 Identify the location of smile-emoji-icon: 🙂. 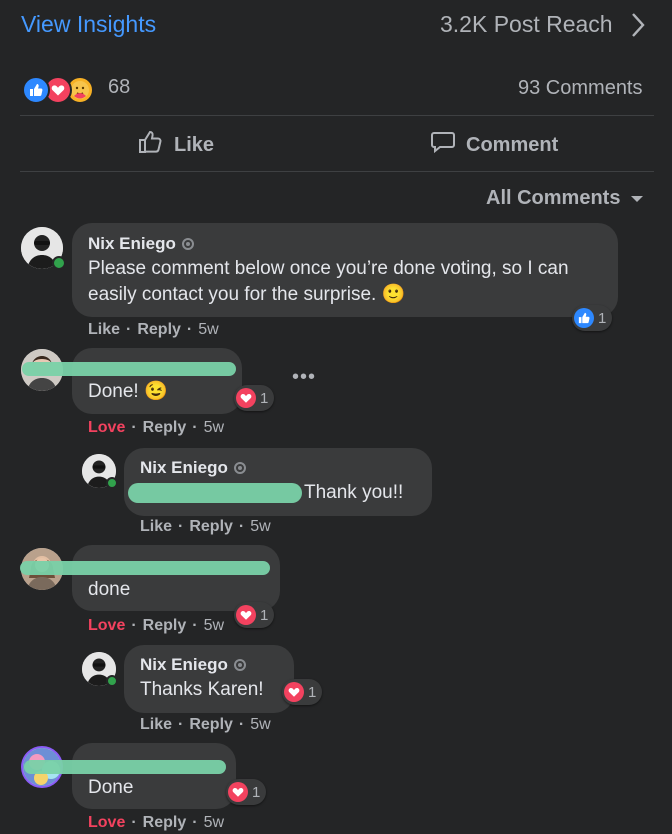
(393, 294).